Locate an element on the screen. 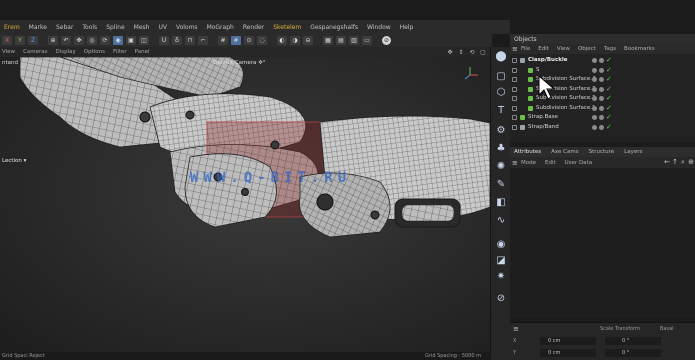 The image size is (695, 360). light-icon: ✷ is located at coordinates (501, 276).